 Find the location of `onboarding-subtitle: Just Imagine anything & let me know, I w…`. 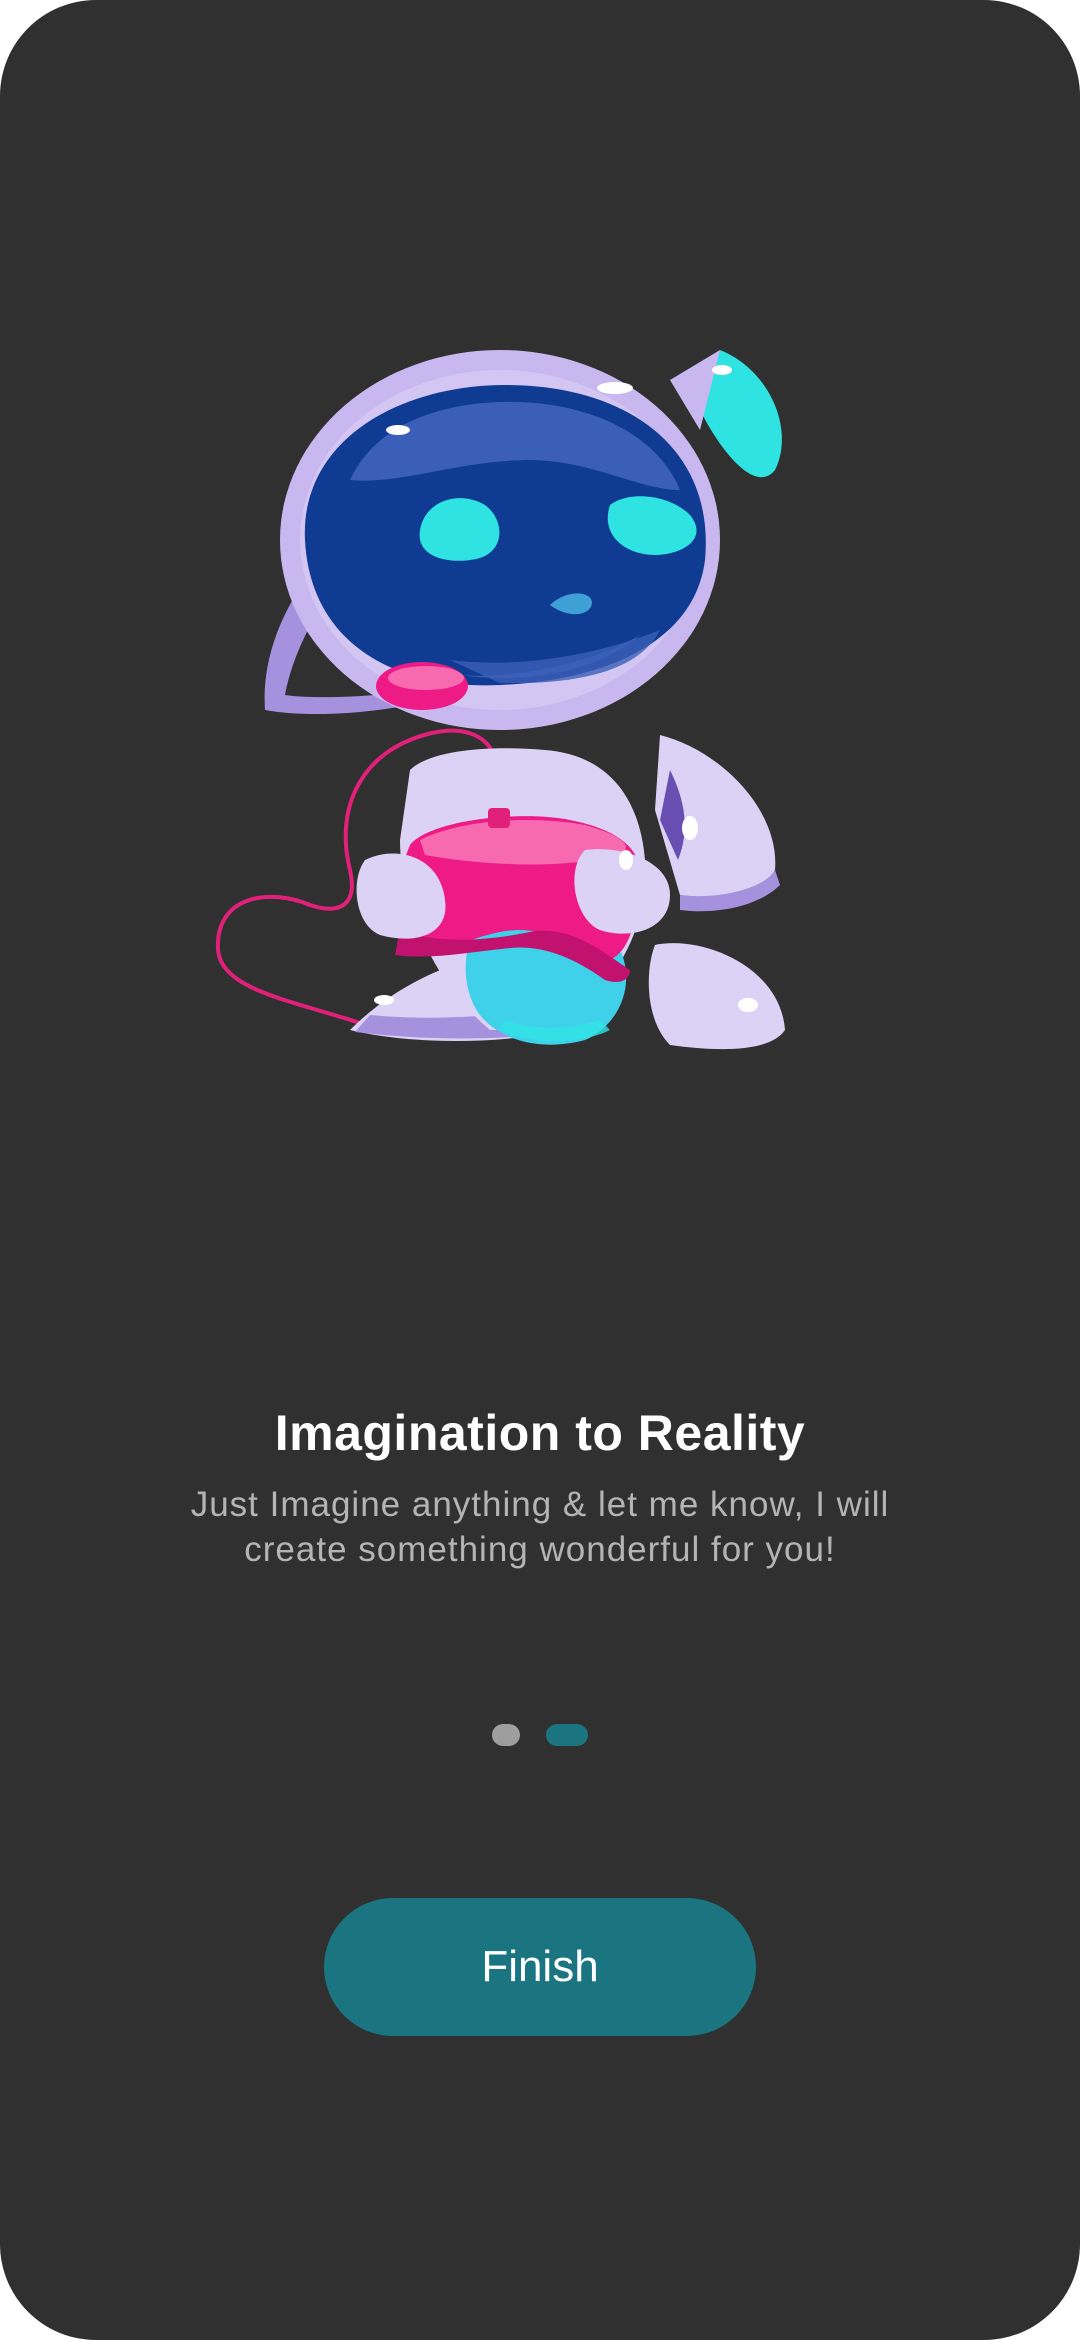

onboarding-subtitle: Just Imagine anything & let me know, I w… is located at coordinates (540, 1527).